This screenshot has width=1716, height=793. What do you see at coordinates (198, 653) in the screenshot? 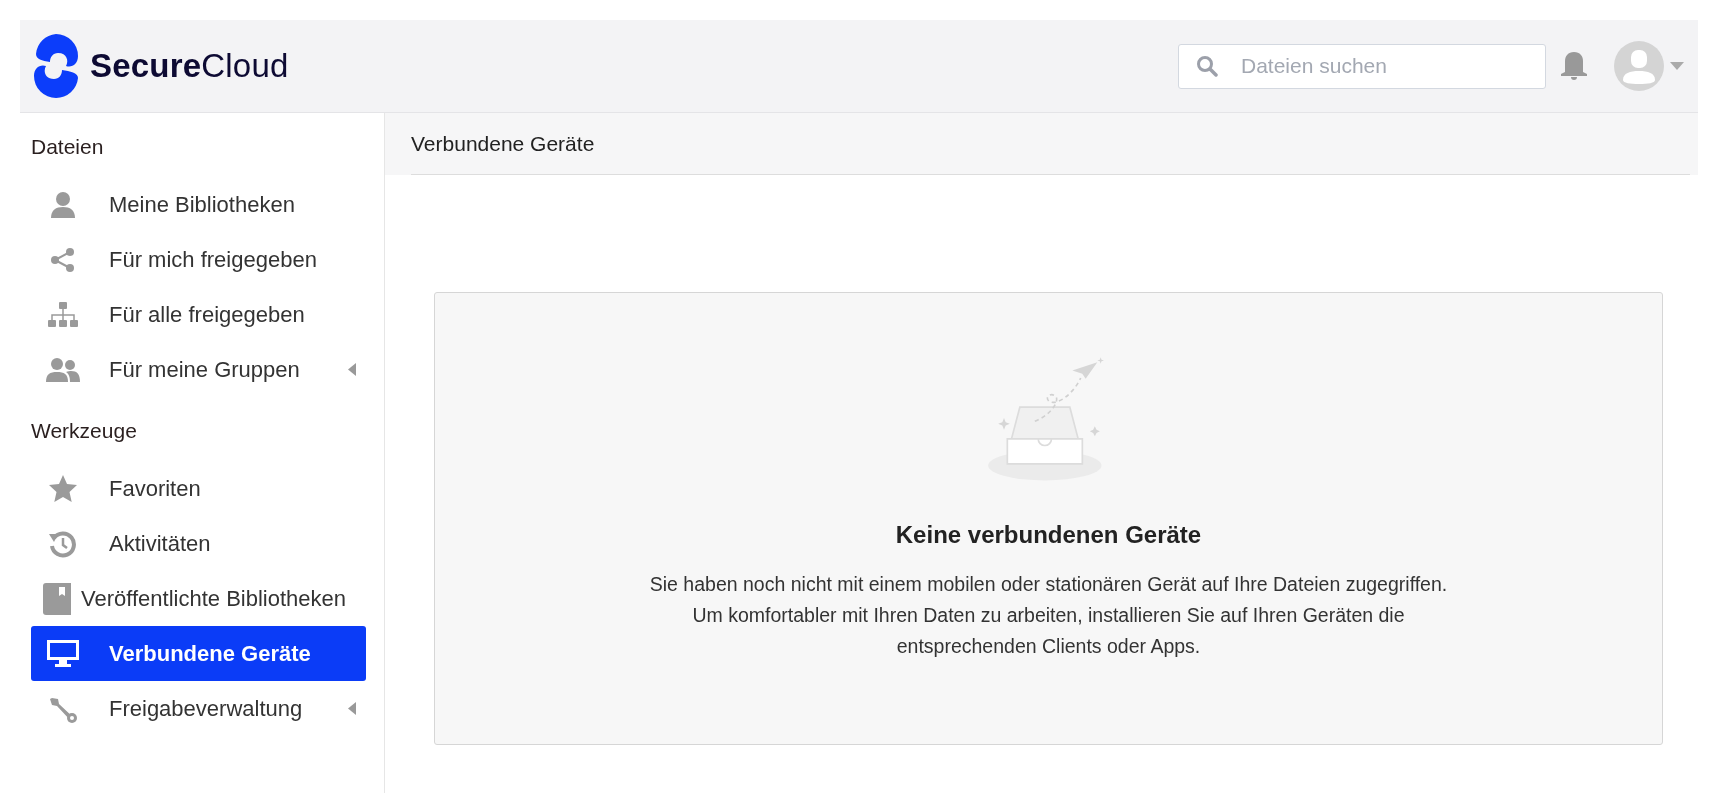
I see `sidebar-item: Verbundene Geräte` at bounding box center [198, 653].